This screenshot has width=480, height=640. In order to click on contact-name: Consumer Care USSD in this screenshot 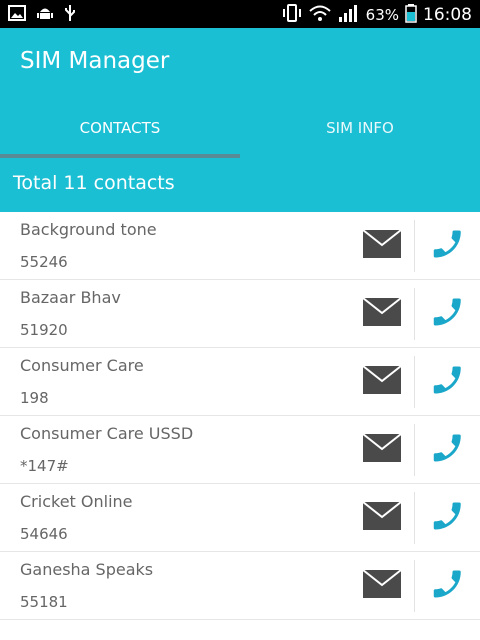, I will do `click(107, 433)`.